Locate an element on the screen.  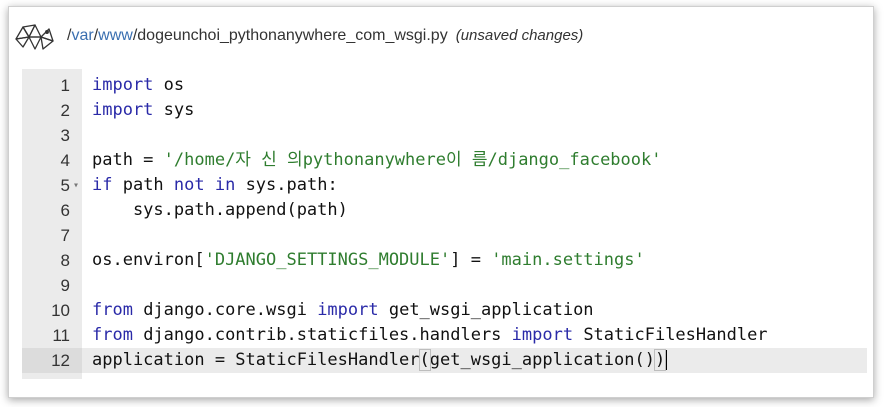
keyword-token: if is located at coordinates (102, 185).